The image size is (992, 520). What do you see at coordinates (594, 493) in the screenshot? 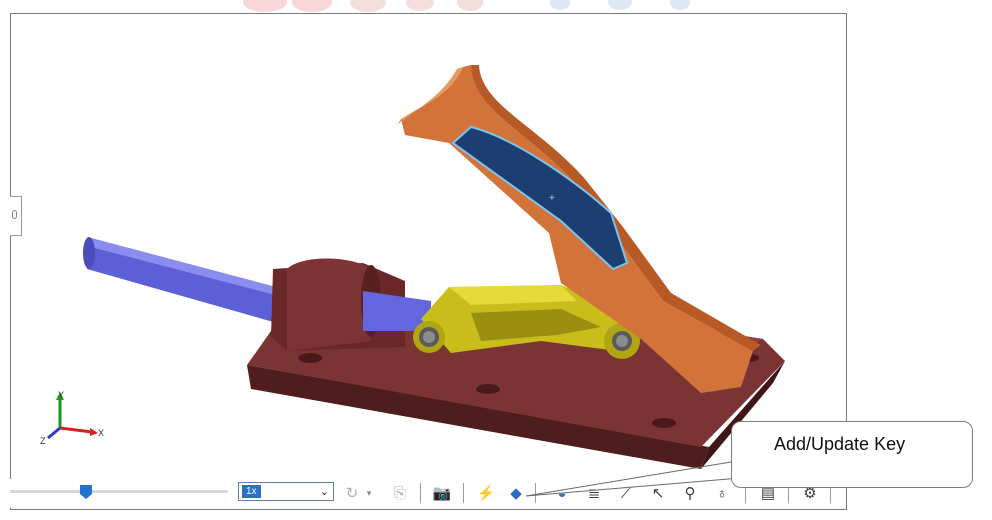
I see `spring-icon: ≣` at bounding box center [594, 493].